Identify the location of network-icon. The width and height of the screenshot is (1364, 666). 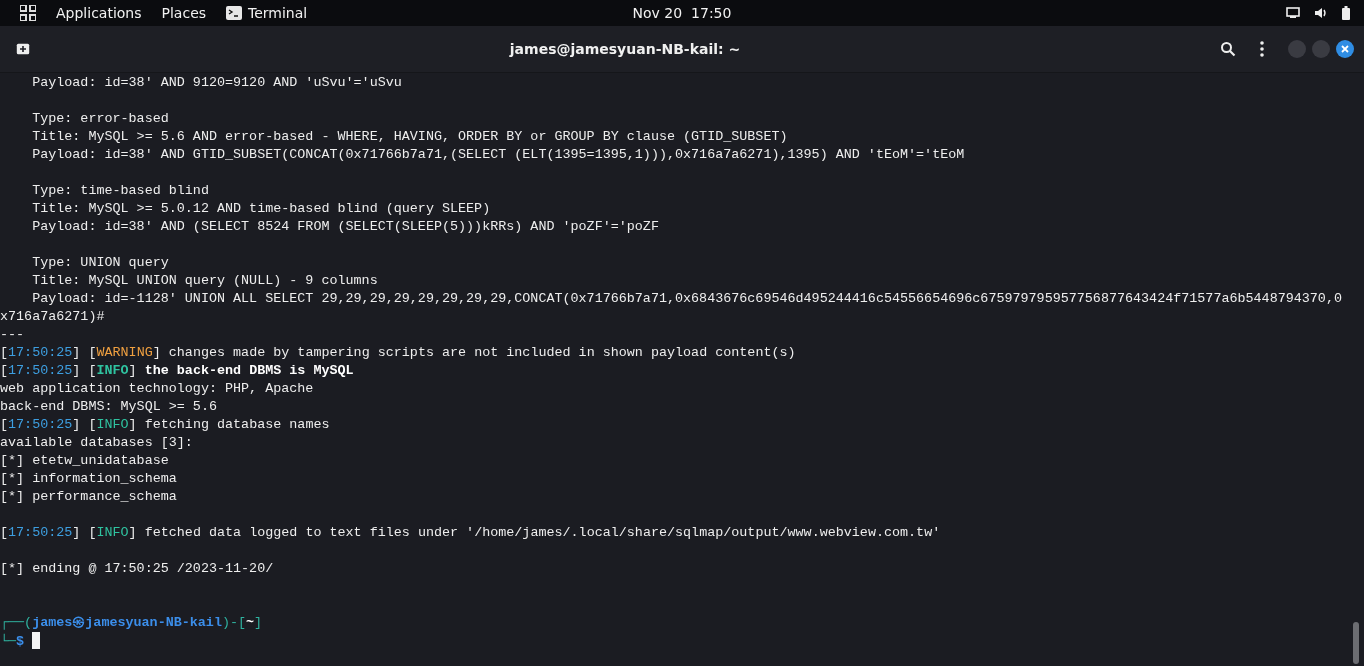
(1293, 13).